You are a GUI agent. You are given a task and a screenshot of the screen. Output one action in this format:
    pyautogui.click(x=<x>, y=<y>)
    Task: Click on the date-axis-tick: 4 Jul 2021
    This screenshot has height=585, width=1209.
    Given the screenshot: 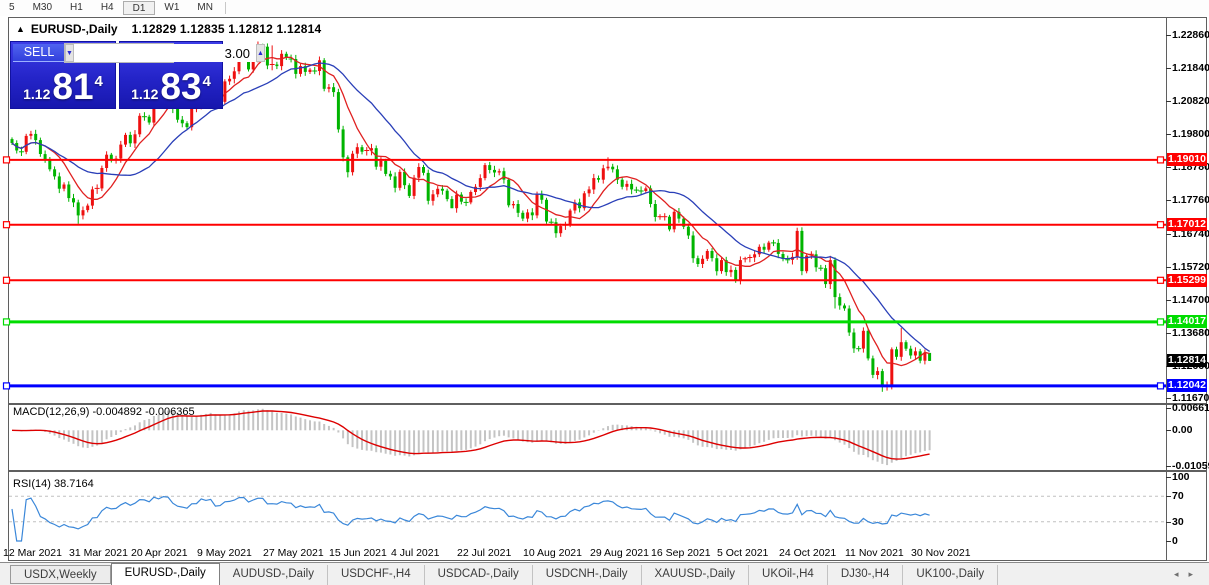 What is the action you would take?
    pyautogui.click(x=415, y=553)
    